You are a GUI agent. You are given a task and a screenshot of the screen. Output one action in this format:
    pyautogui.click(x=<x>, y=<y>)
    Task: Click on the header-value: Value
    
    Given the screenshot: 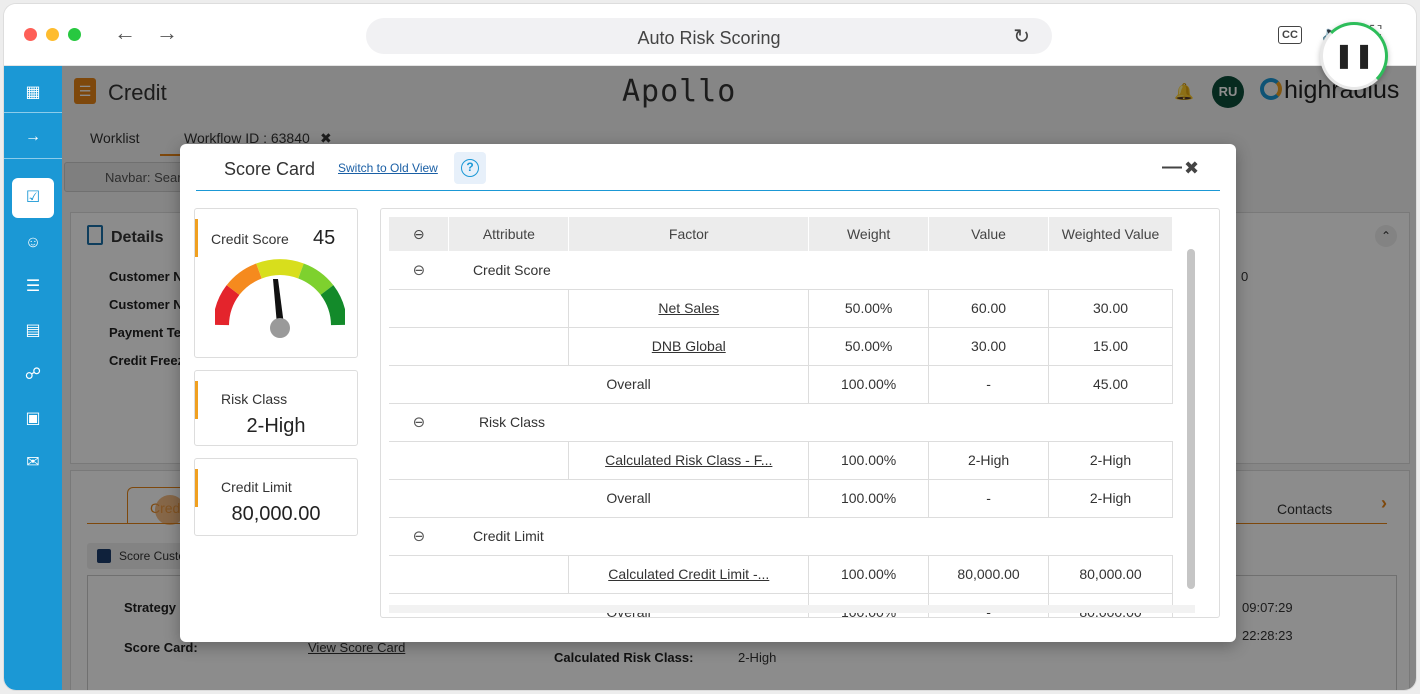 What is the action you would take?
    pyautogui.click(x=989, y=234)
    